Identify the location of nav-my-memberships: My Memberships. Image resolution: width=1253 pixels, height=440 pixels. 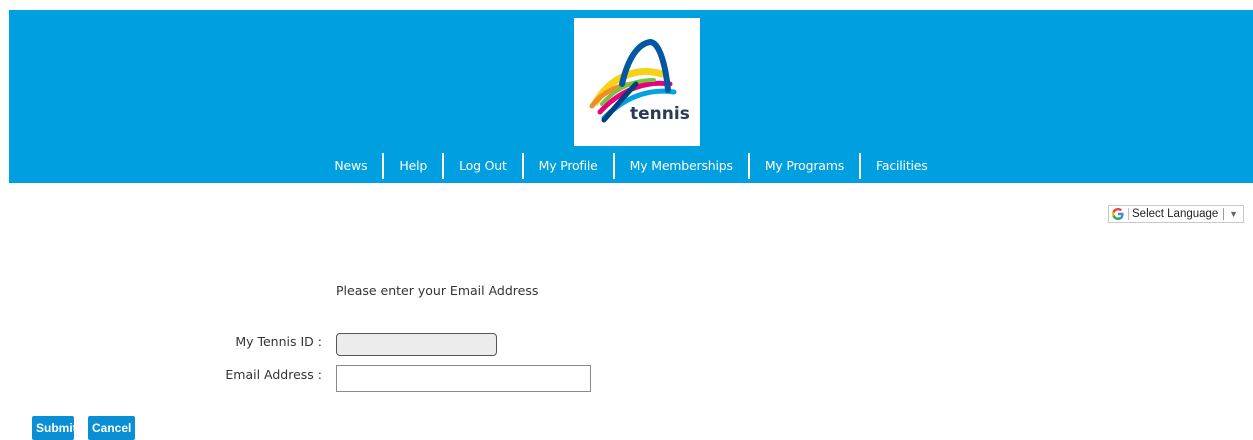
(681, 166).